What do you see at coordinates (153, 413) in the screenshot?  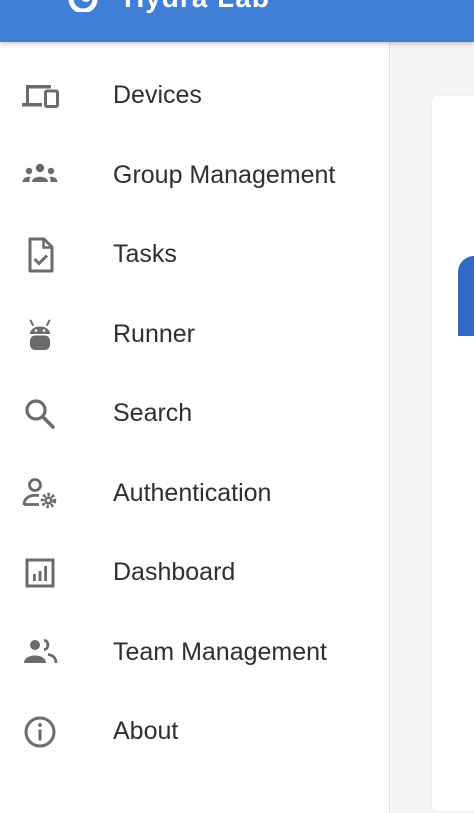 I see `nav-label-search: Search` at bounding box center [153, 413].